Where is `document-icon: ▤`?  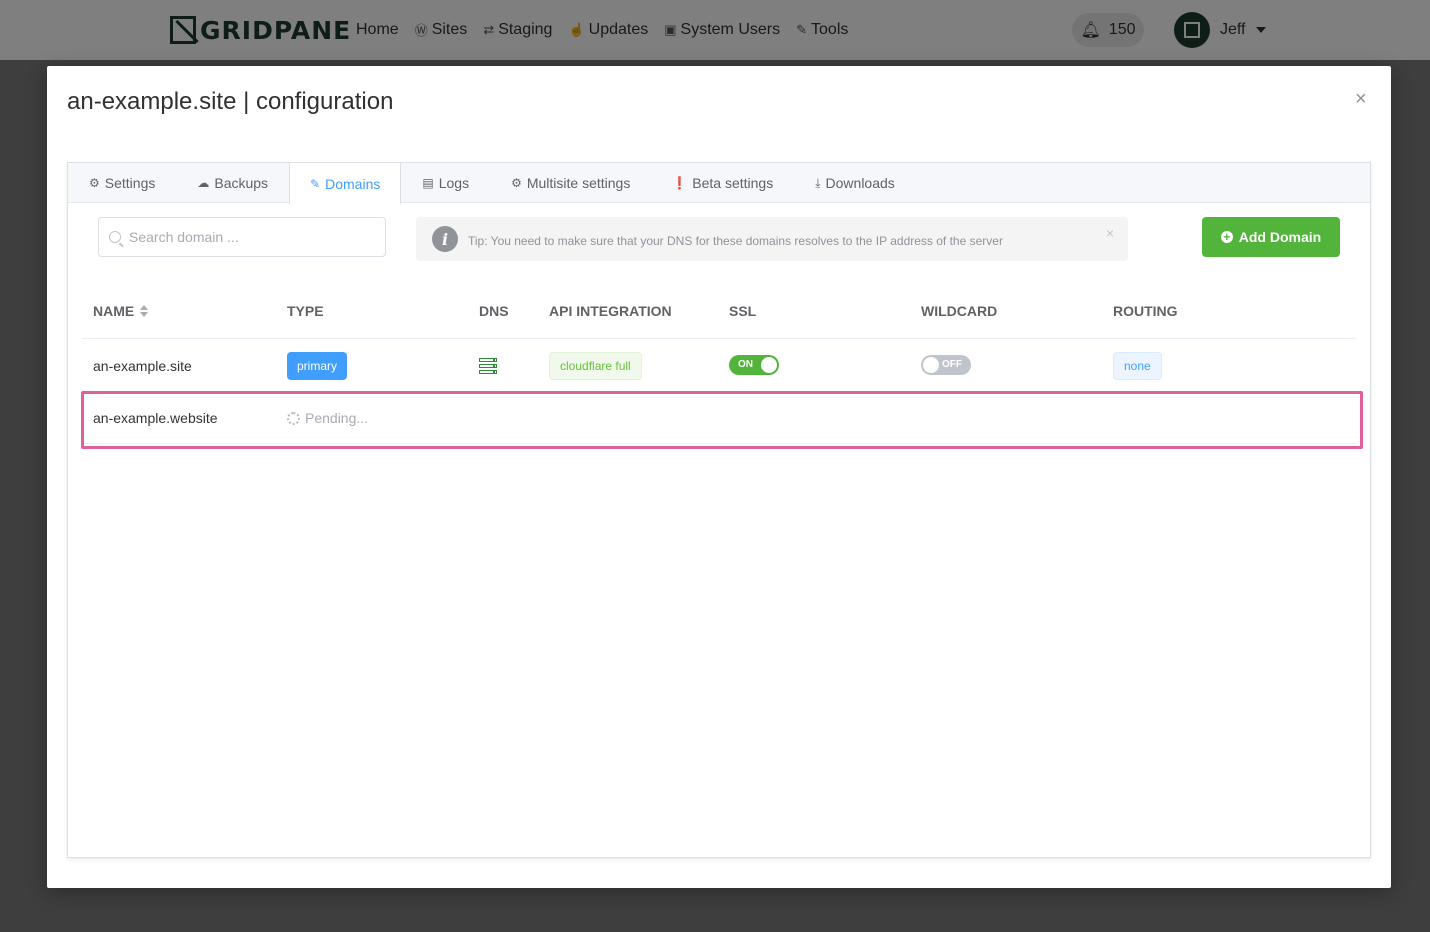
document-icon: ▤ is located at coordinates (428, 183).